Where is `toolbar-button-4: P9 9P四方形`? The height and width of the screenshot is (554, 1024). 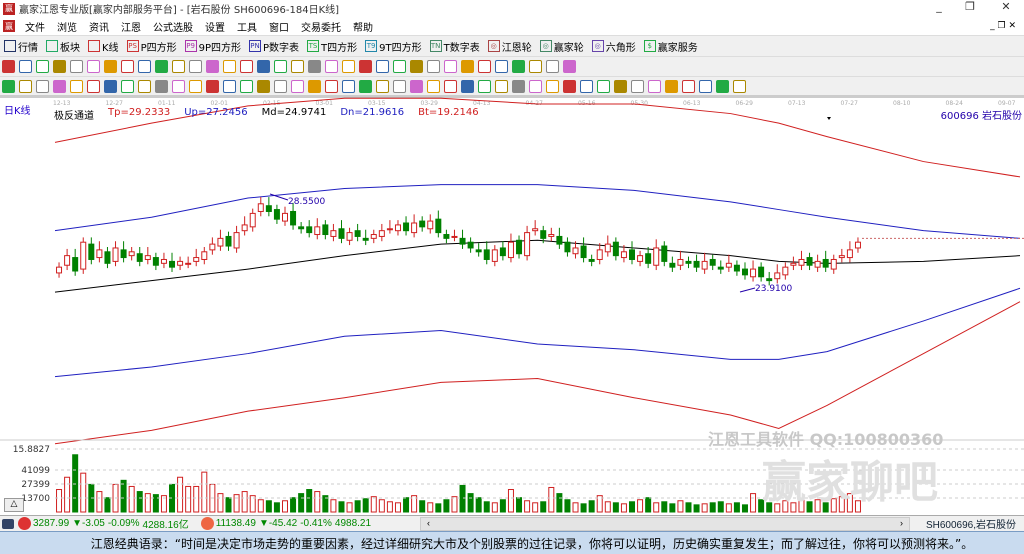
toolbar-button-4: P9 9P四方形 is located at coordinates (212, 46).